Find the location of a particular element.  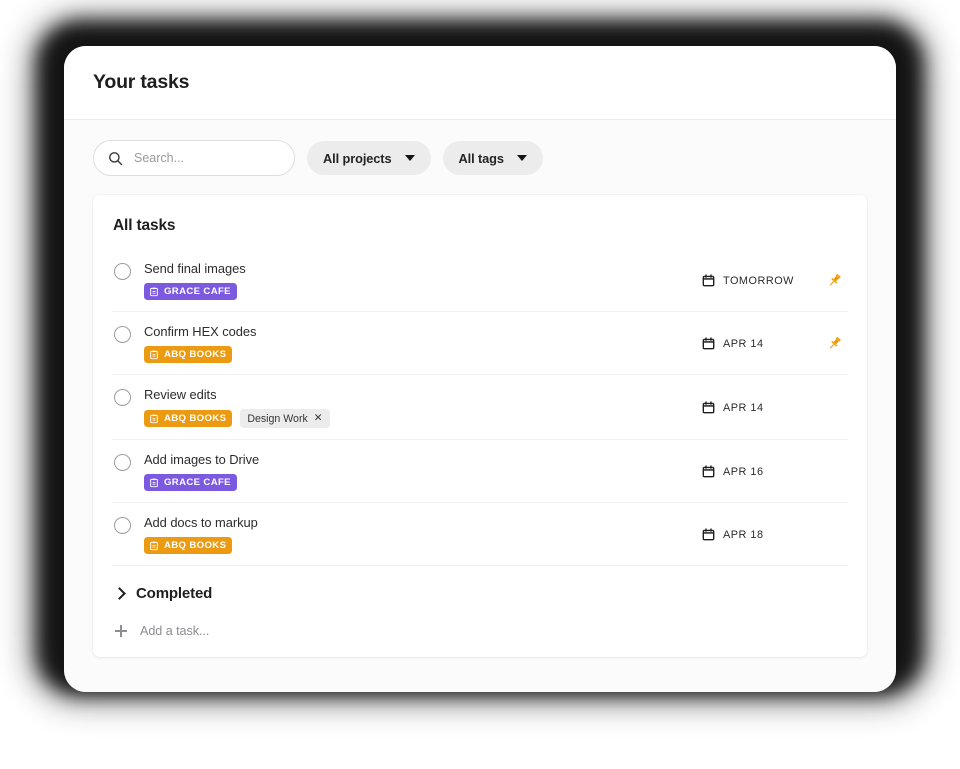

completed-section-toggle: Completed is located at coordinates (480, 584).